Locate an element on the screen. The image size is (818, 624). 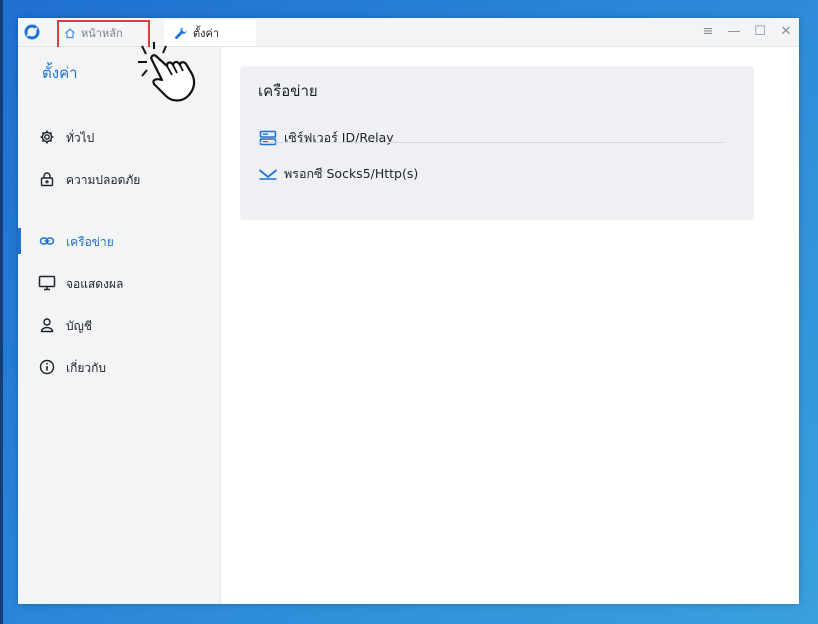
app-logo-icon is located at coordinates (32, 32).